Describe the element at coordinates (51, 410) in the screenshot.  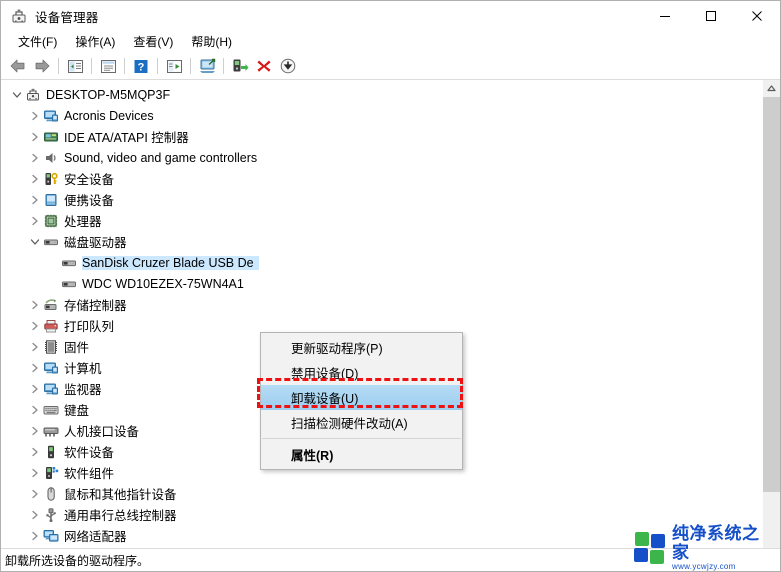
I see `keyboard-icon` at that location.